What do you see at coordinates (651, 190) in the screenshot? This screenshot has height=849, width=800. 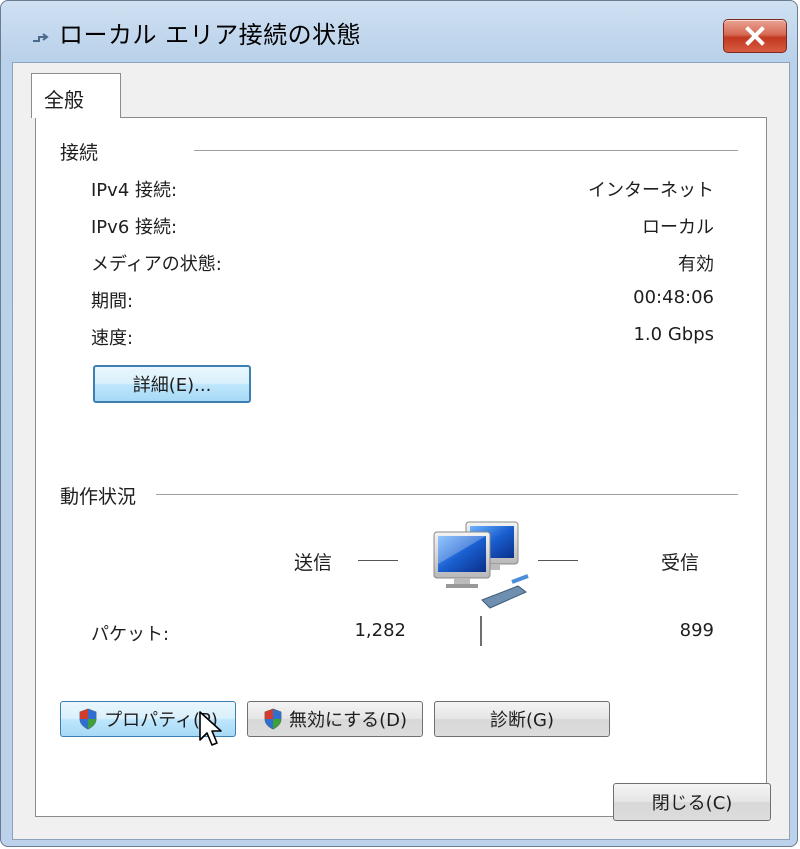 I see `ipv4-value: インターネット` at bounding box center [651, 190].